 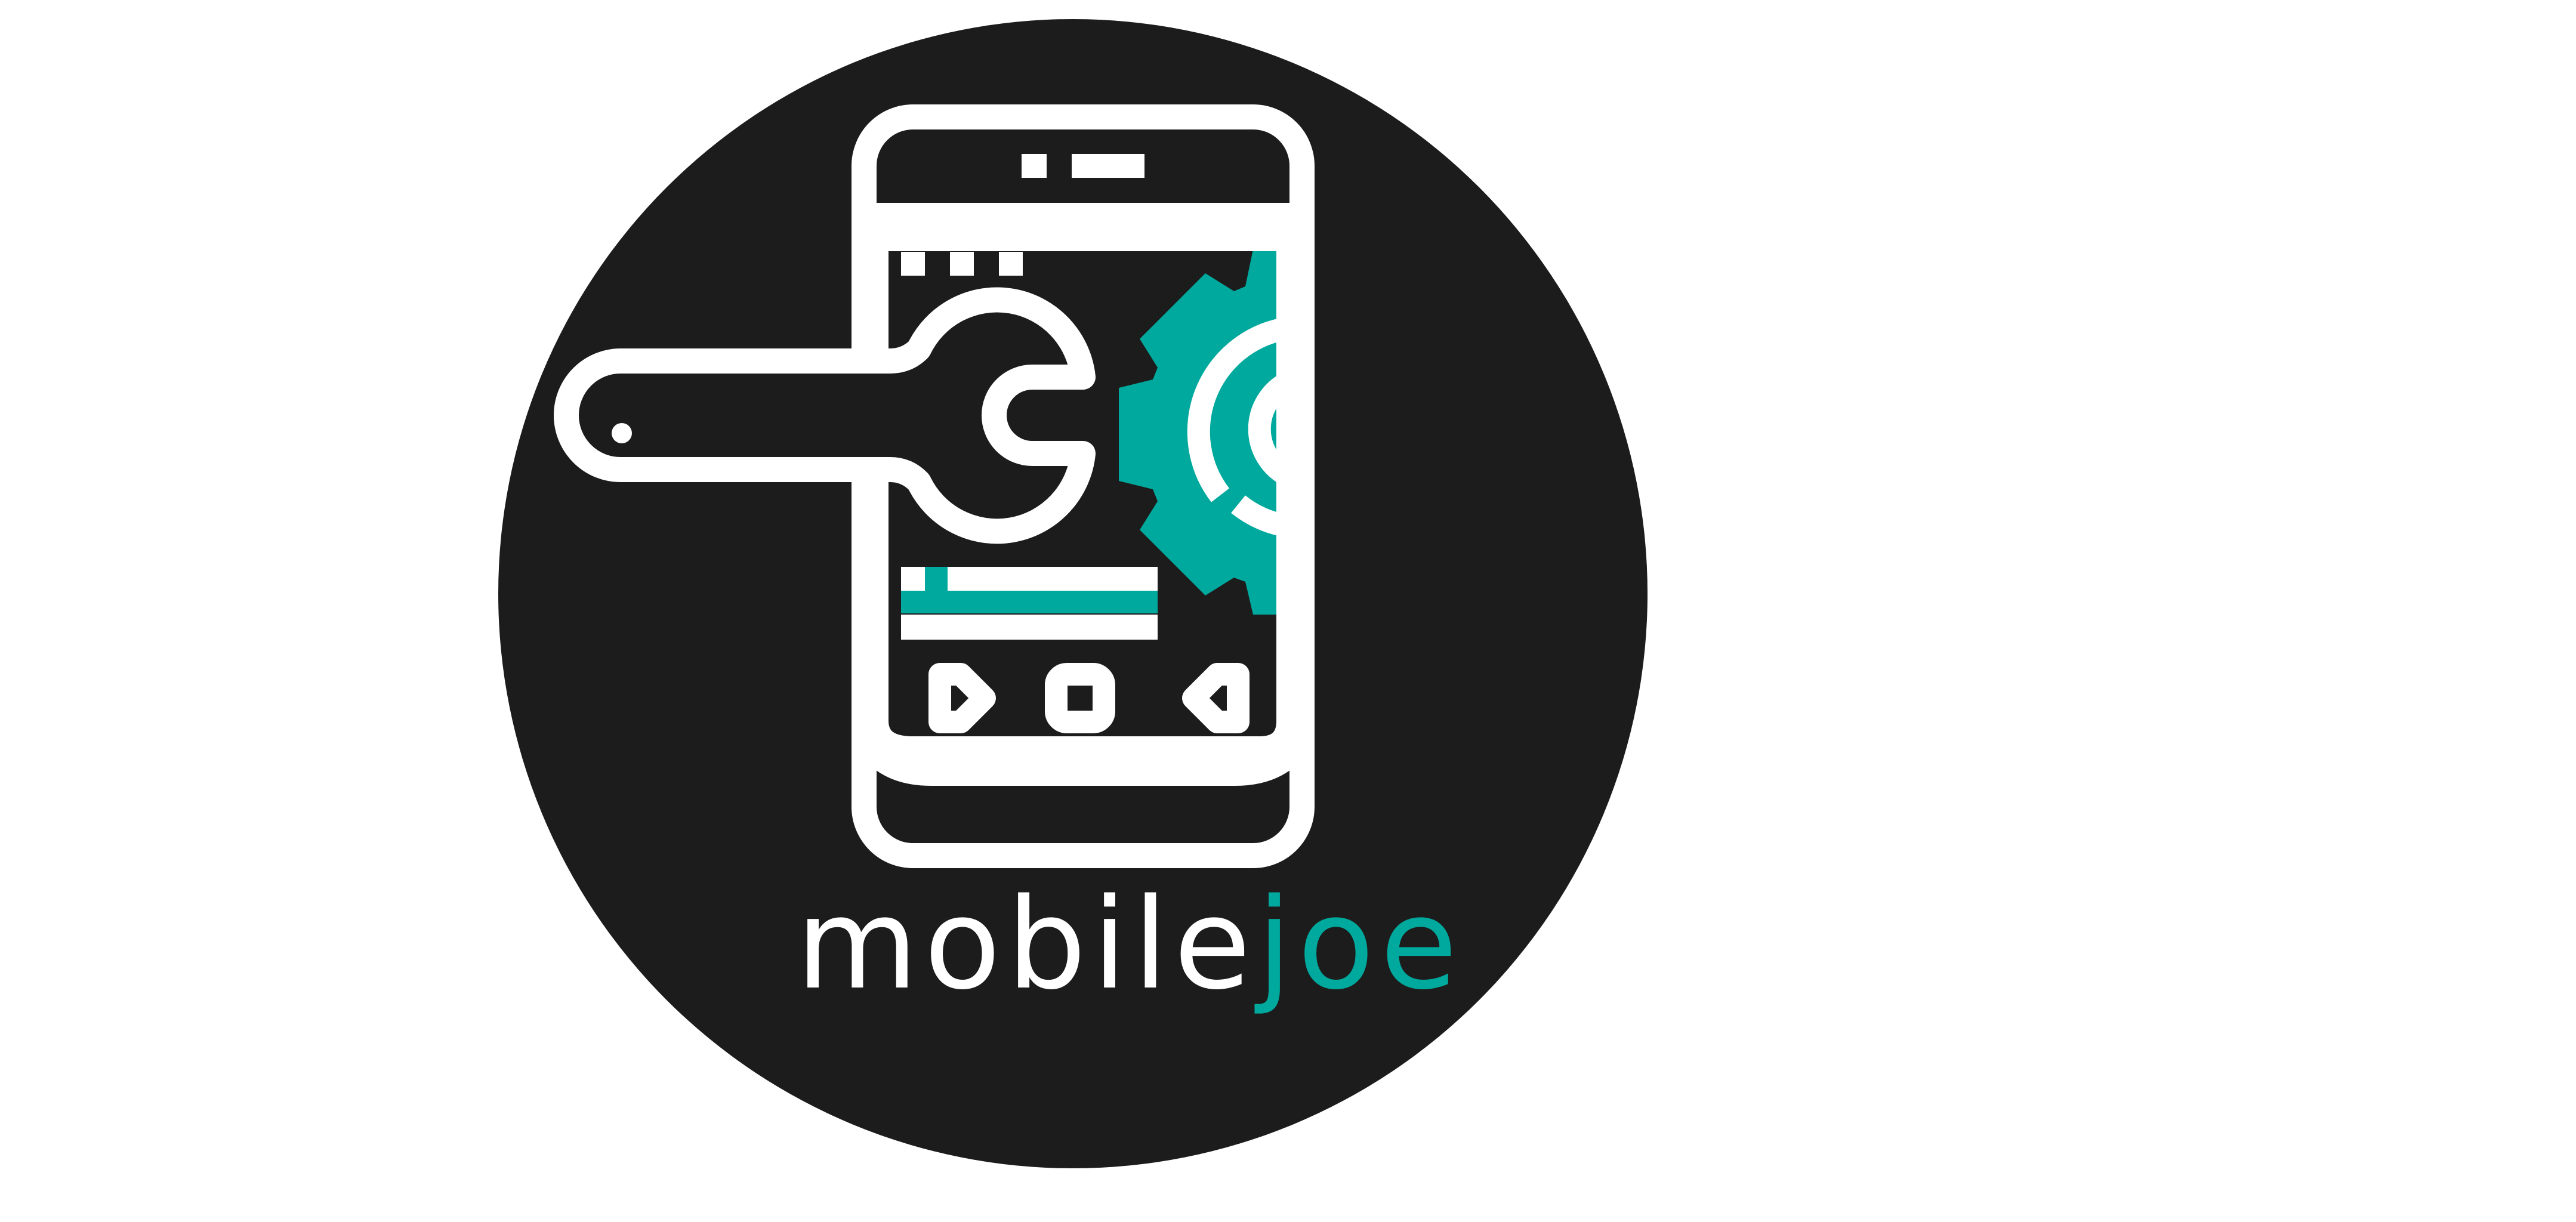 I want to click on brand-wordmark: mobilejoe, so click(x=1126, y=944).